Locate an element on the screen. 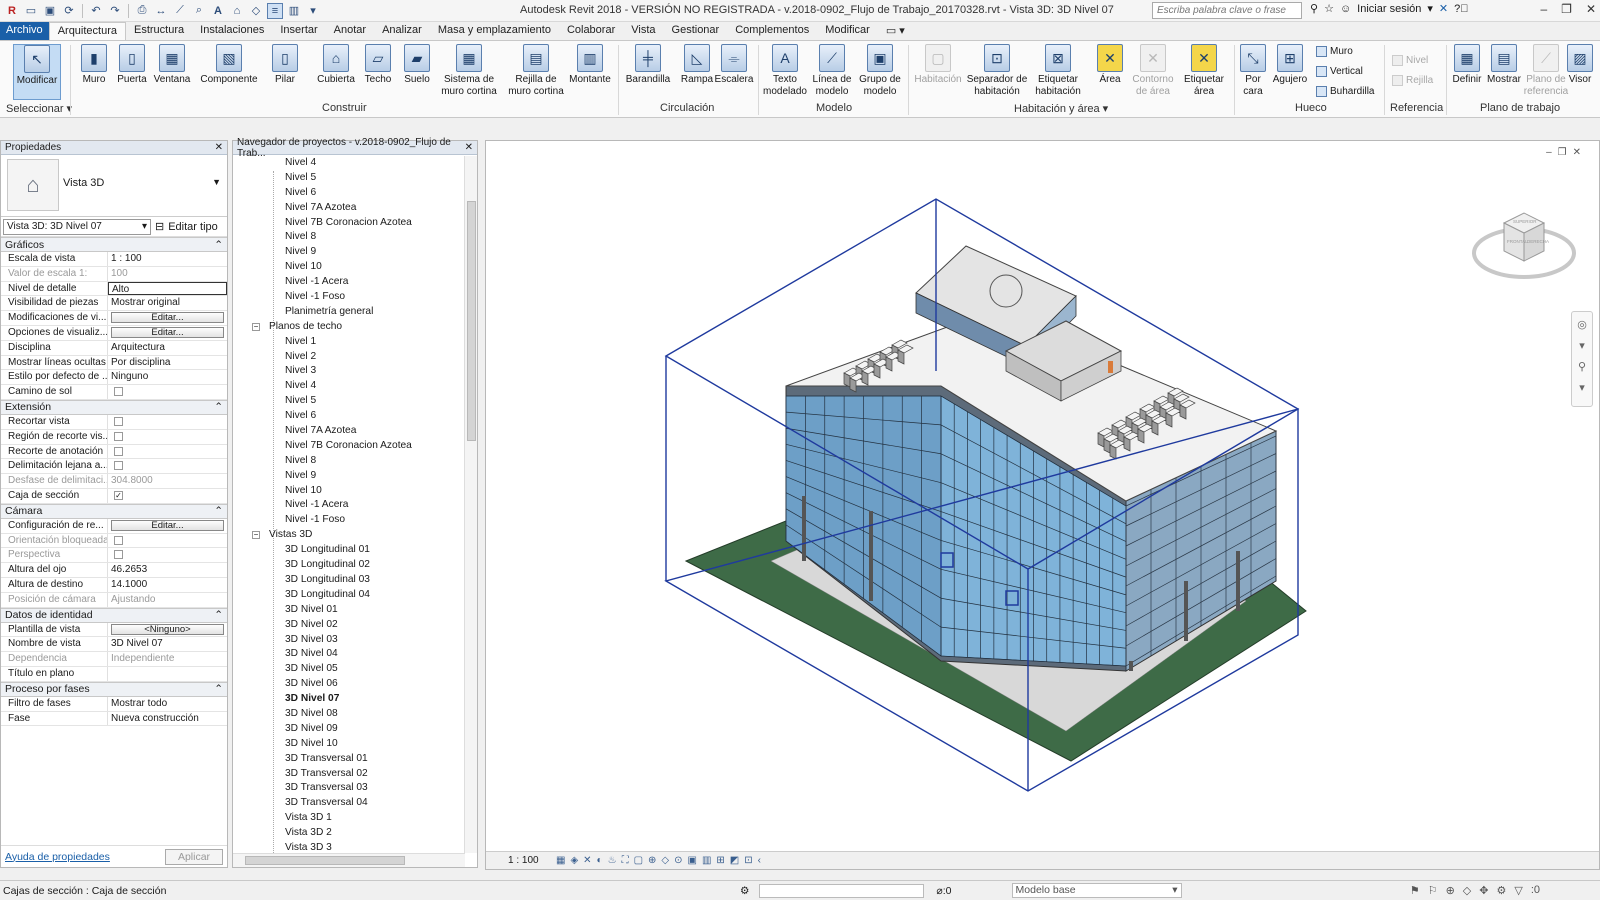  vertical-opening-button: Vertical is located at coordinates (1339, 71).